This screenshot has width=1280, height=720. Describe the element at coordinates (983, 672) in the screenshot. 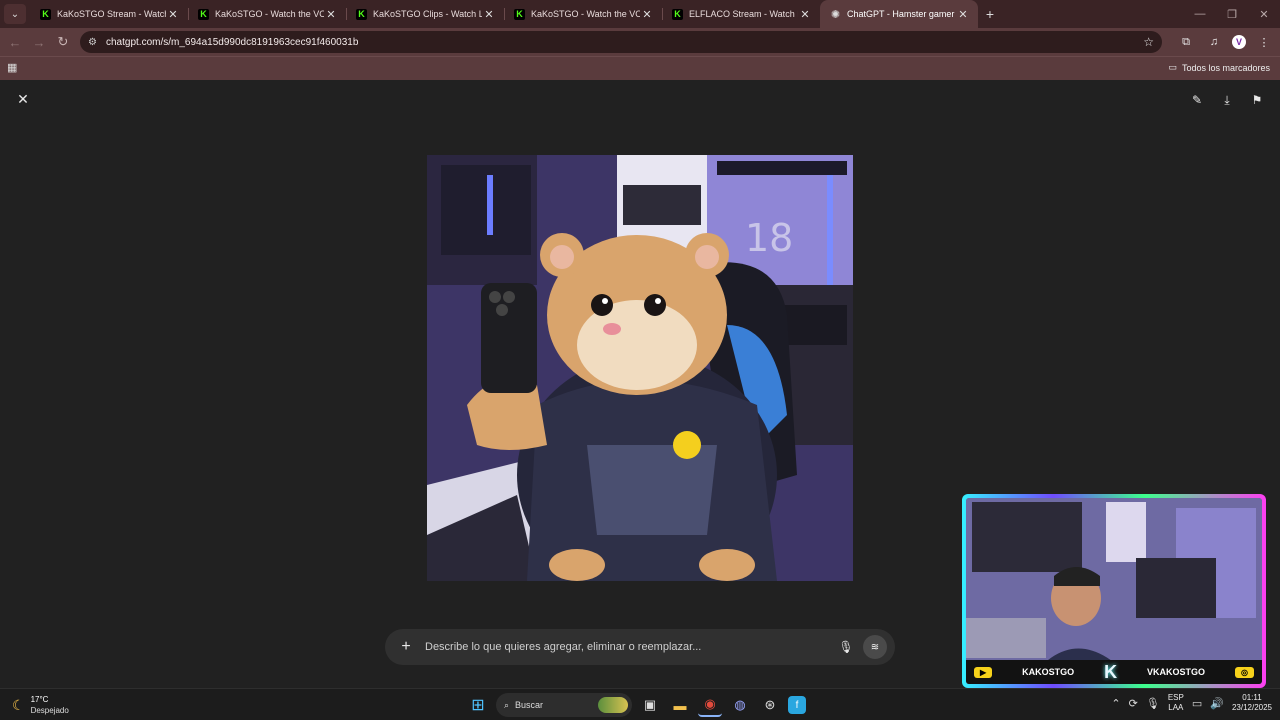

I see `youtube-icon: ▶` at that location.